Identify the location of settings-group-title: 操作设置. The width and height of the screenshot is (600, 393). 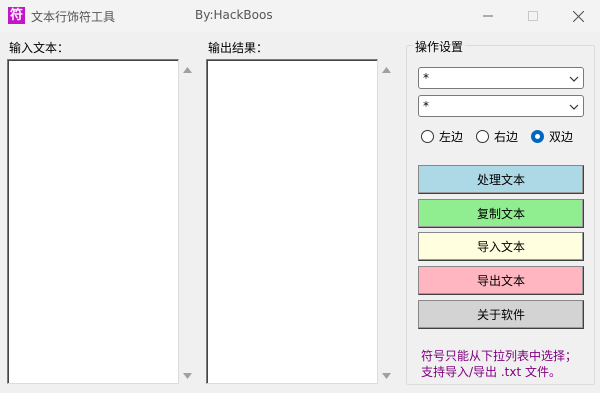
(439, 46).